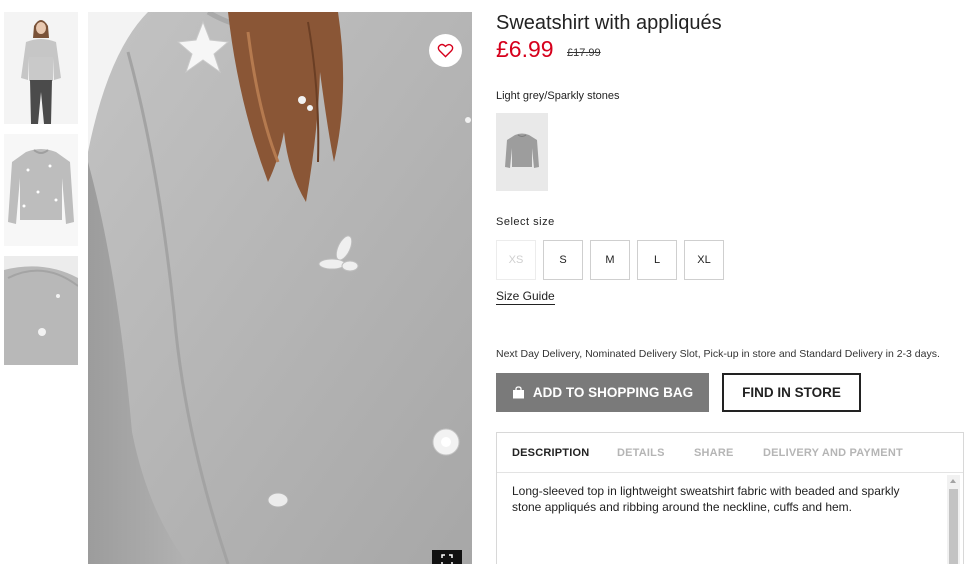 The width and height of the screenshot is (972, 564). I want to click on thumbnail-model-full, so click(41, 68).